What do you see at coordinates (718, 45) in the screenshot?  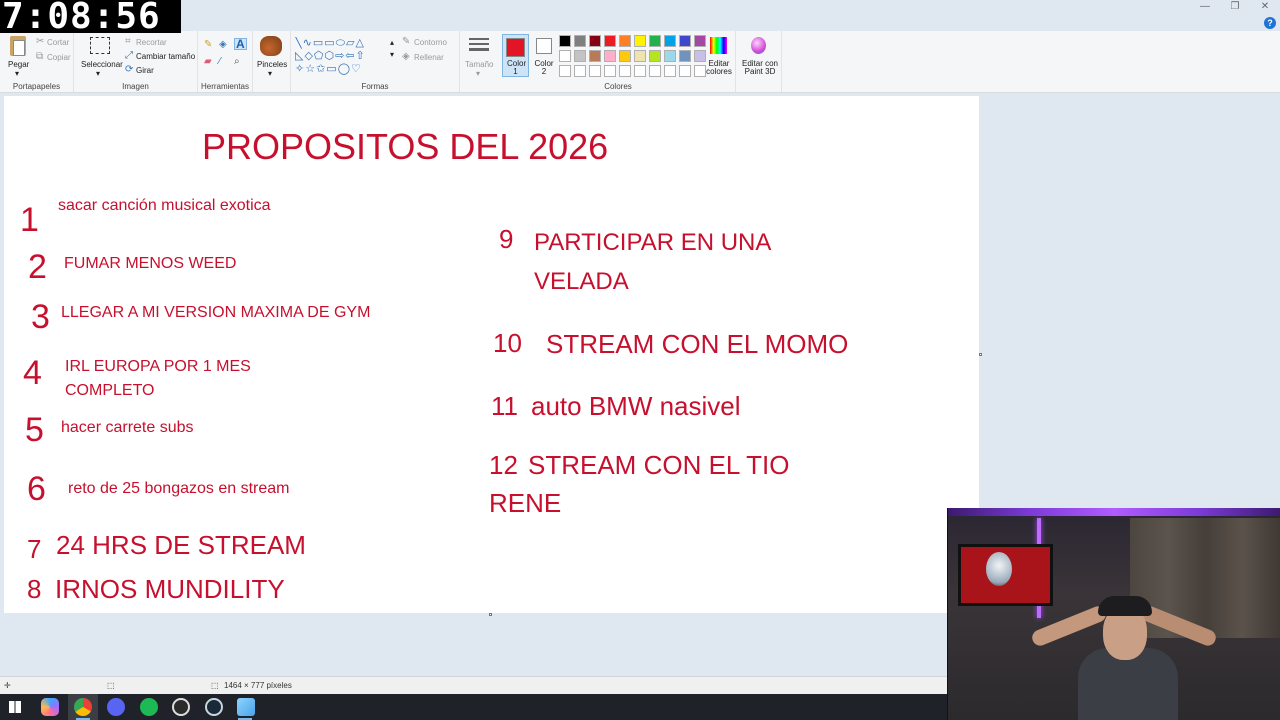 I see `edit-colors-icon` at bounding box center [718, 45].